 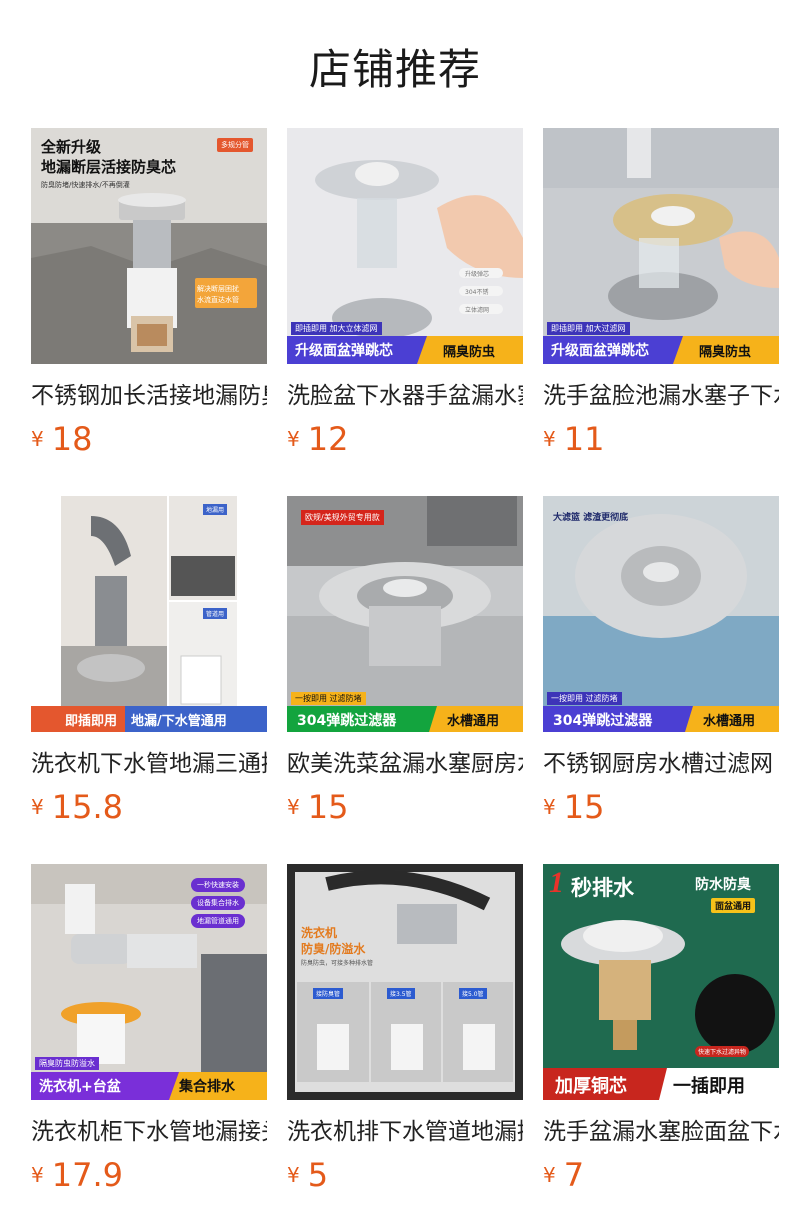 What do you see at coordinates (80, 1087) in the screenshot?
I see `image-label-left: 洗衣机+台盆` at bounding box center [80, 1087].